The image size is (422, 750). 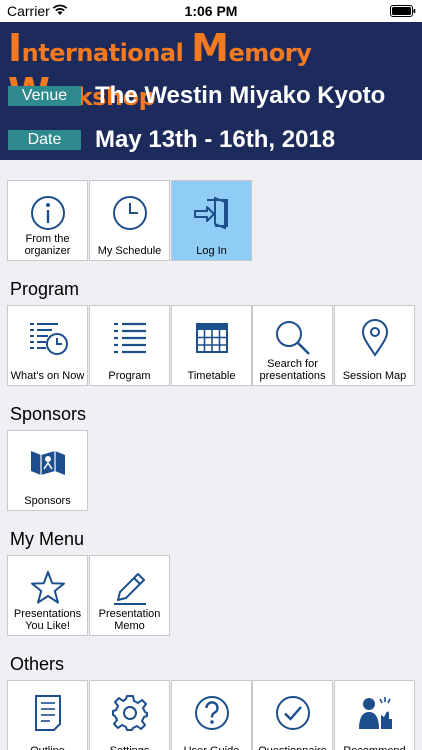 I want to click on tile-label: Presentation Memo, so click(x=129, y=620).